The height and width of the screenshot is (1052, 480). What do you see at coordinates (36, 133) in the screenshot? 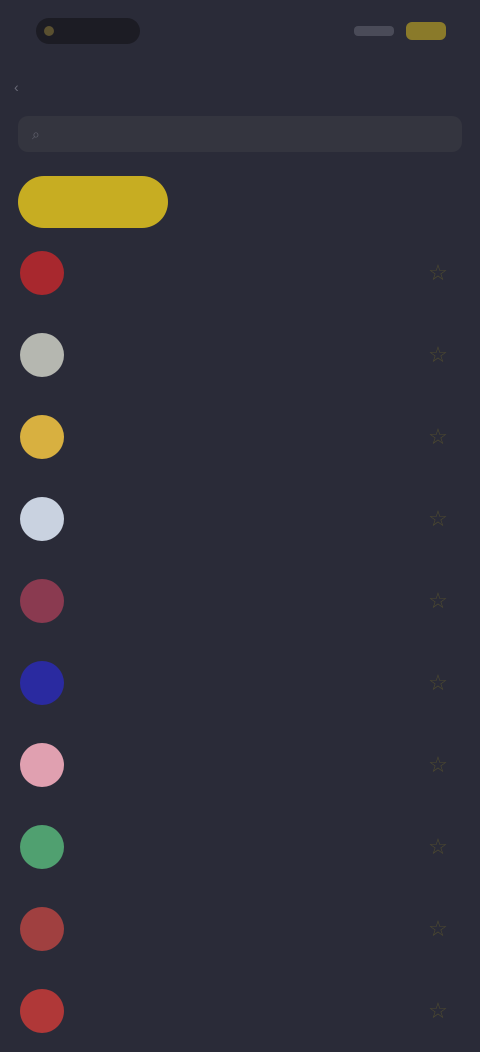
I see `search-icon: ⌕` at bounding box center [36, 133].